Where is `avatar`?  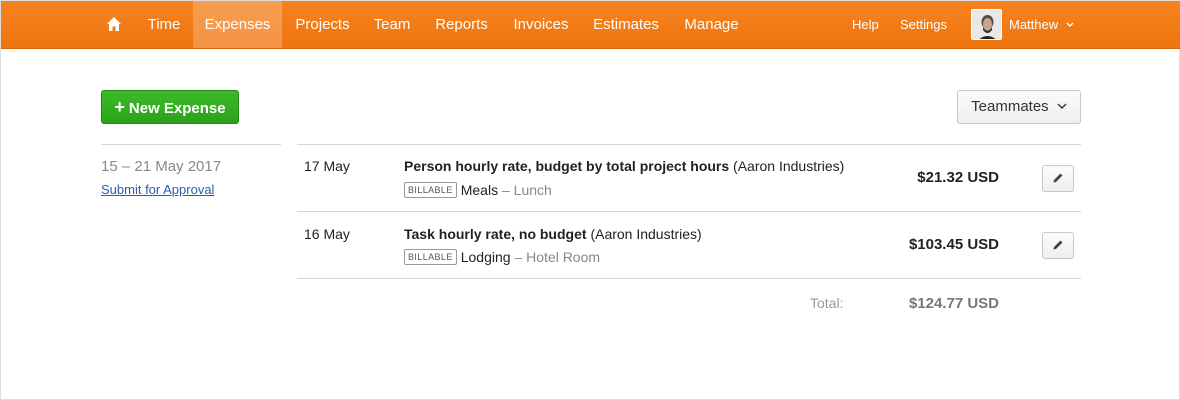 avatar is located at coordinates (986, 24).